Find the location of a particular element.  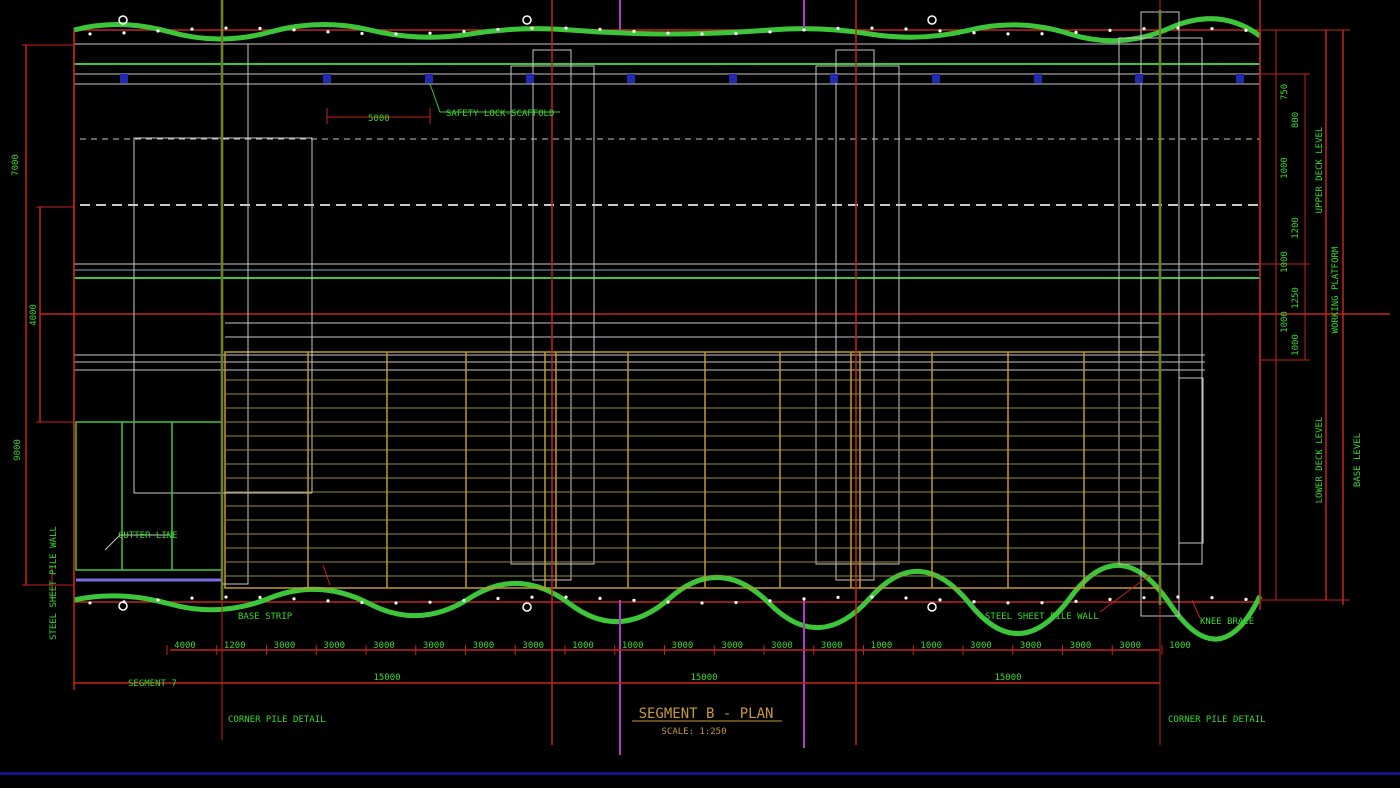

left-dimension-label: 7000 is located at coordinates (16, 165).